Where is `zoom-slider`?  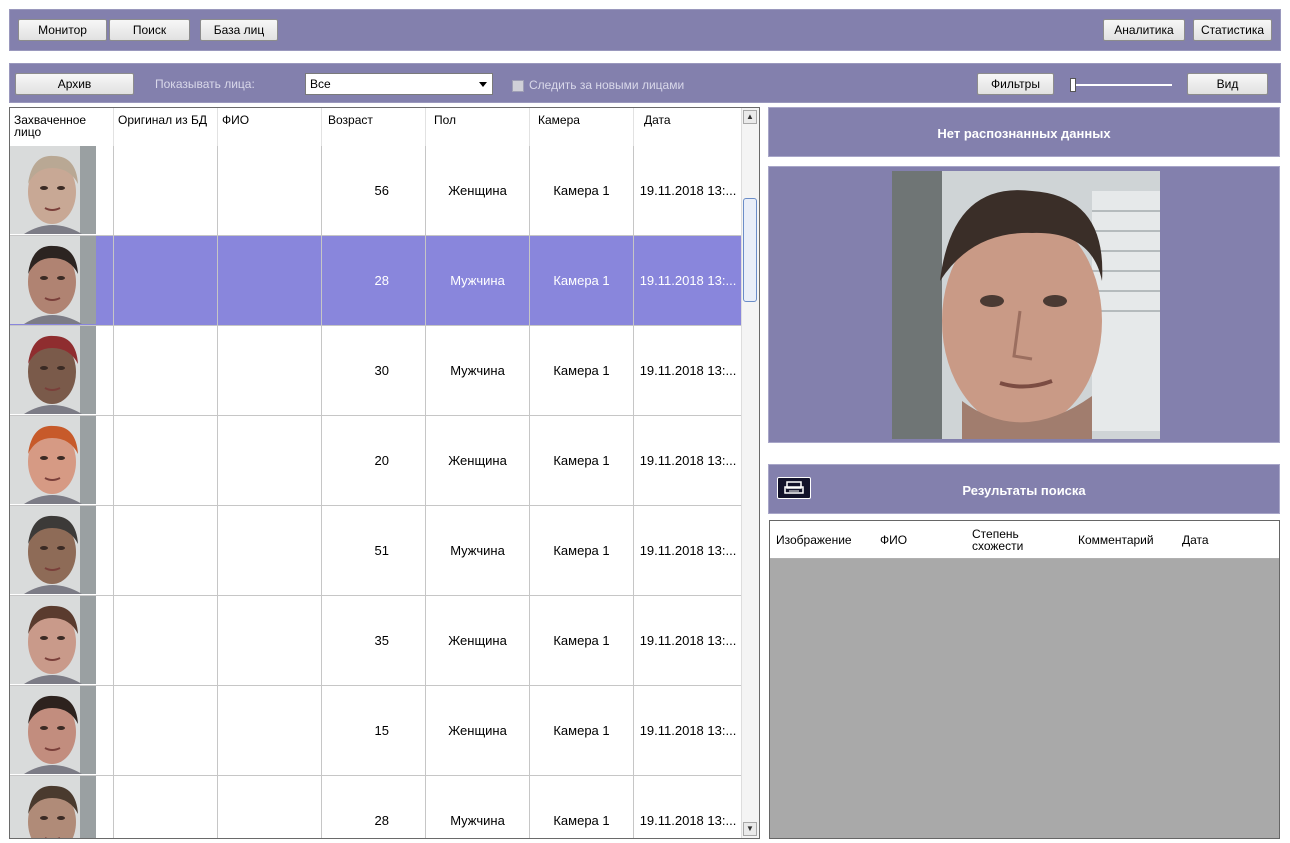 zoom-slider is located at coordinates (1122, 85).